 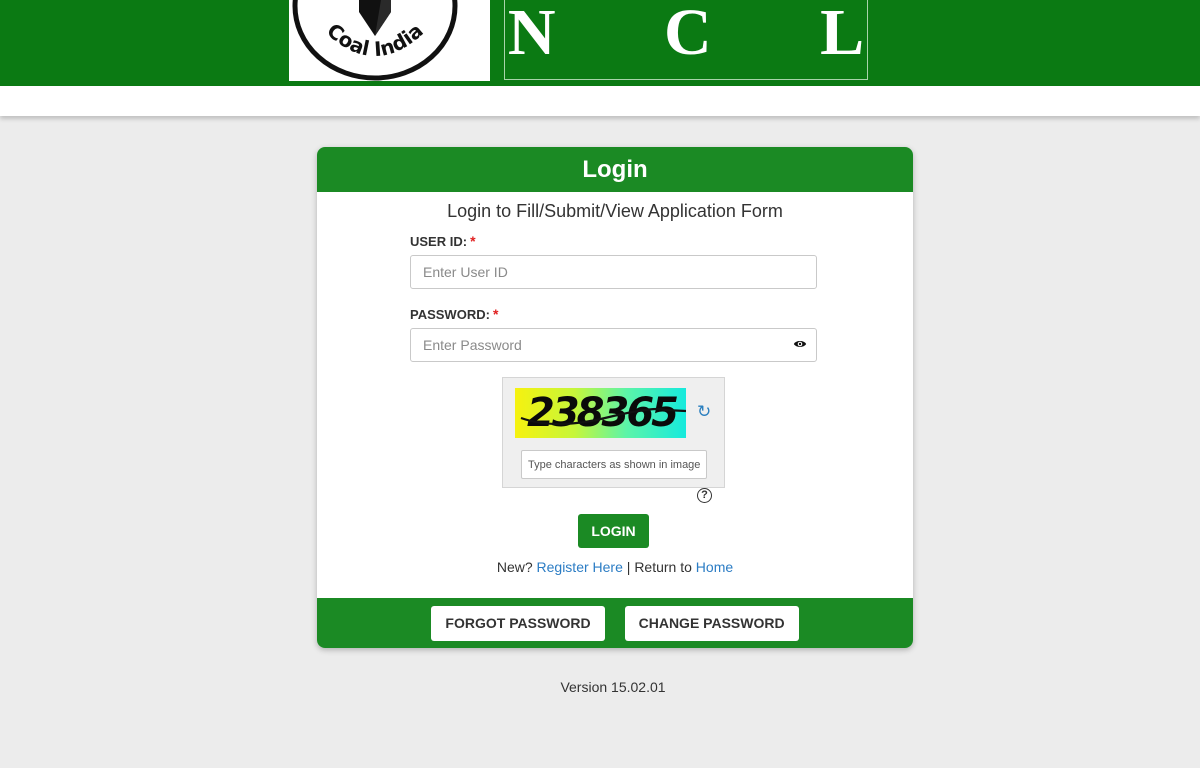 What do you see at coordinates (800, 344) in the screenshot?
I see `eye-icon` at bounding box center [800, 344].